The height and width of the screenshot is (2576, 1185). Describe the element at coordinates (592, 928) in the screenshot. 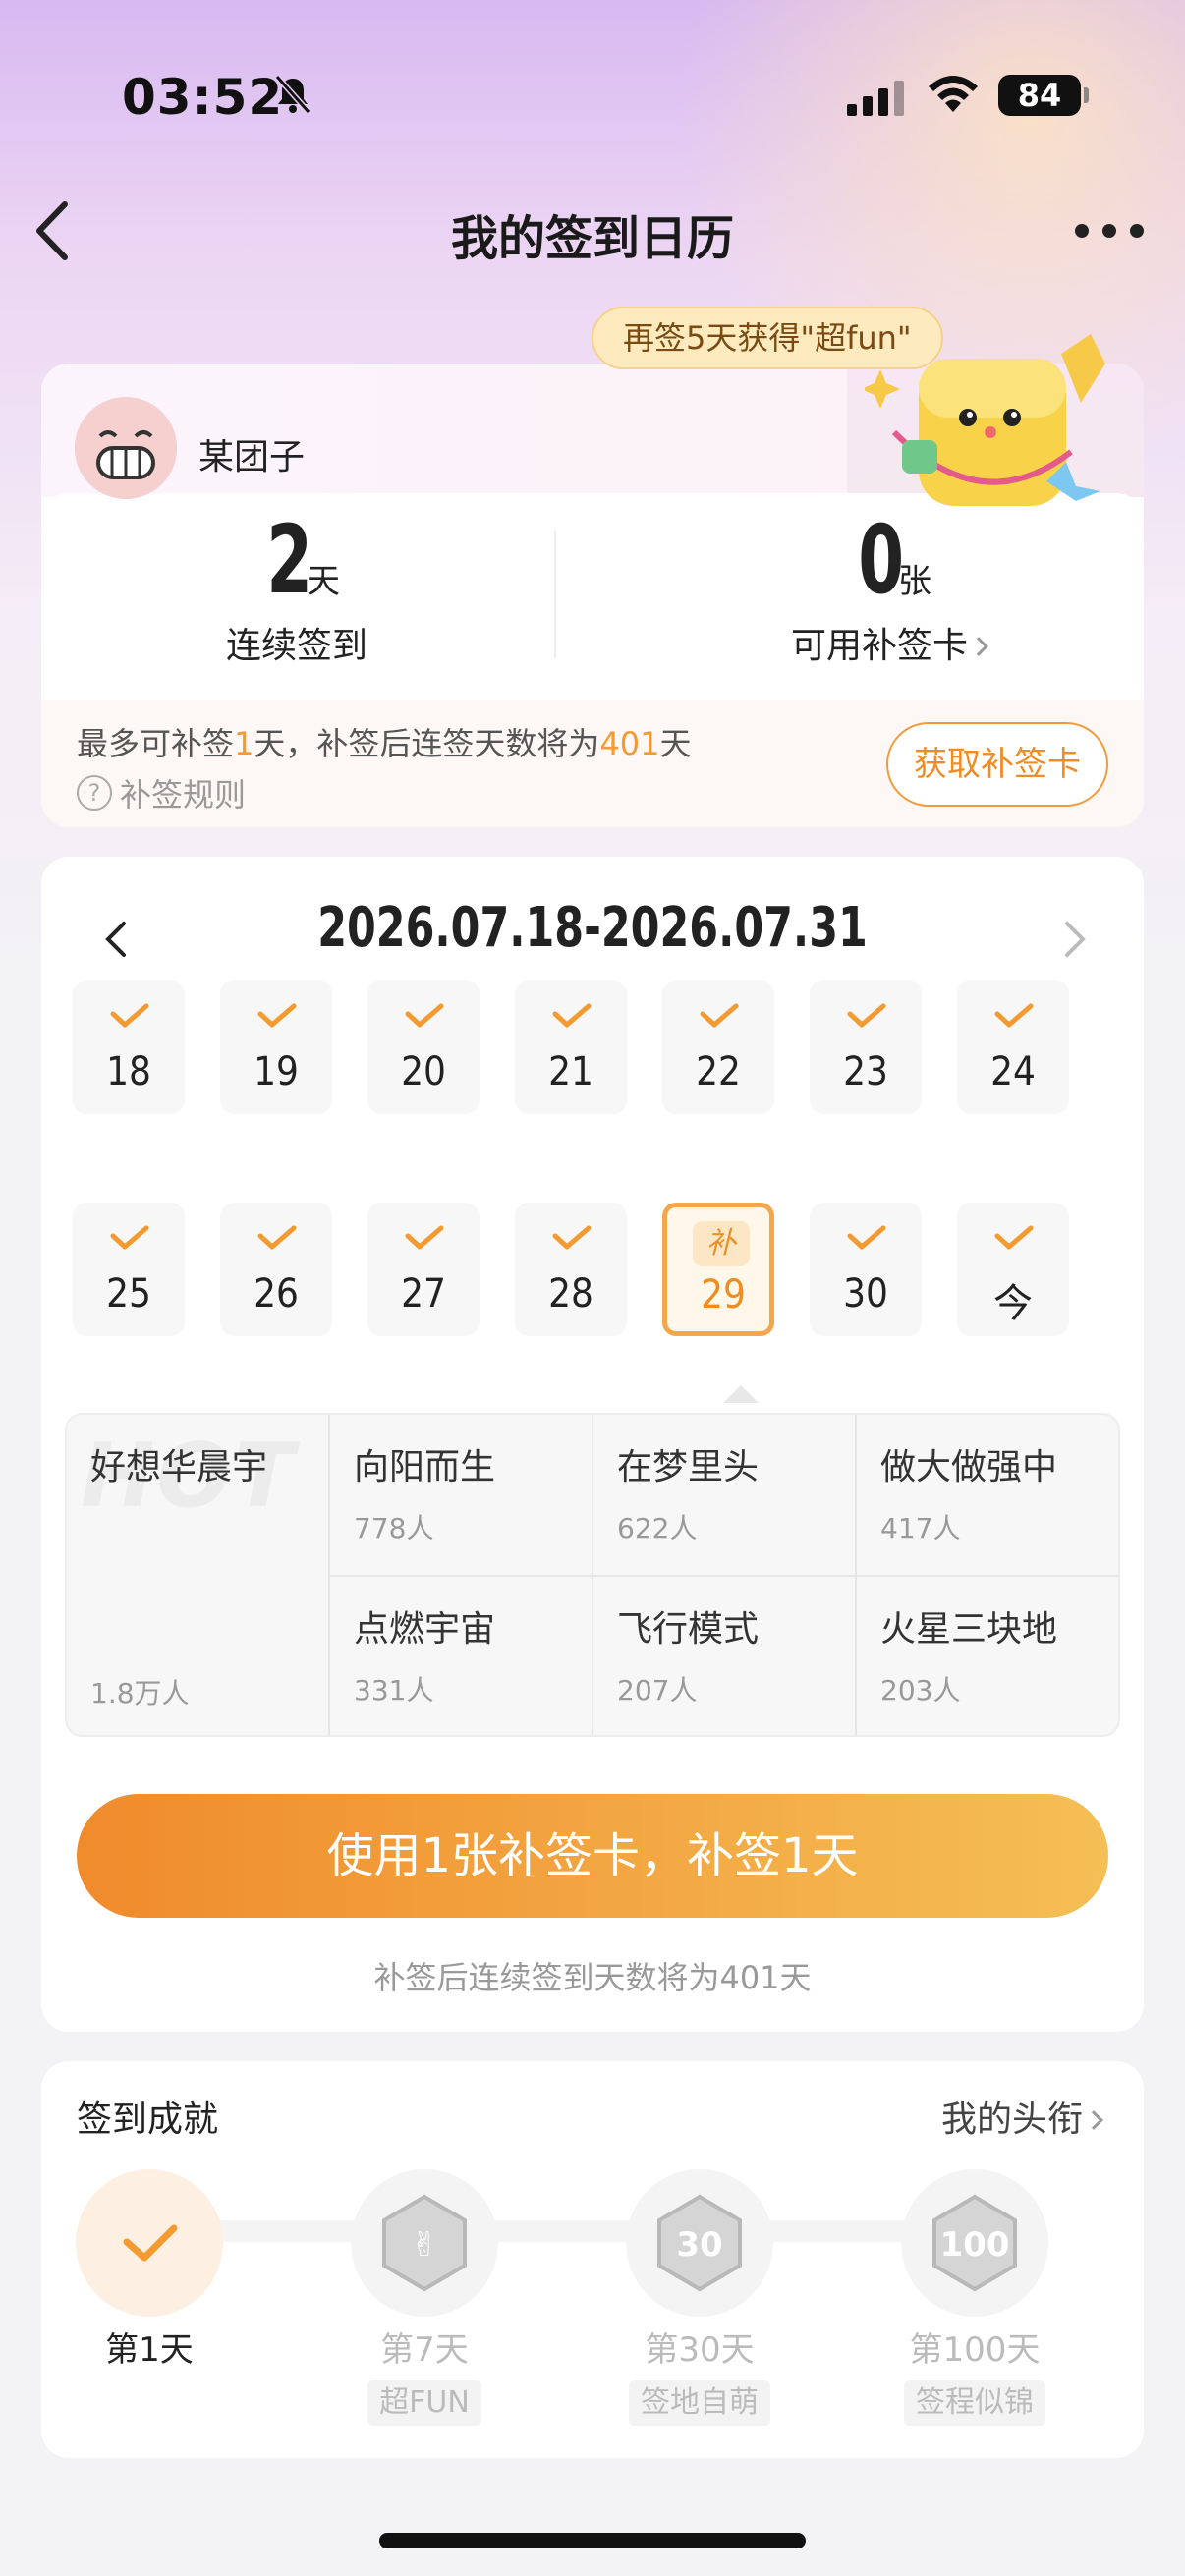

I see `date-range: 2026.07.18-2026.07.31` at that location.